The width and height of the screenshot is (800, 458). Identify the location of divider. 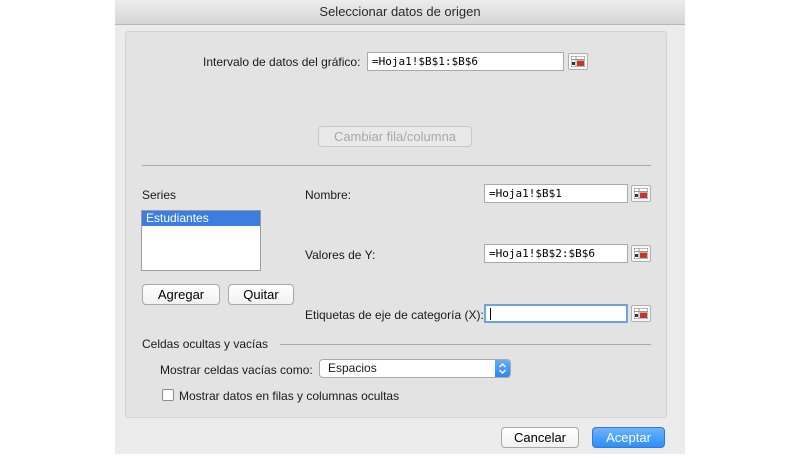
(396, 165).